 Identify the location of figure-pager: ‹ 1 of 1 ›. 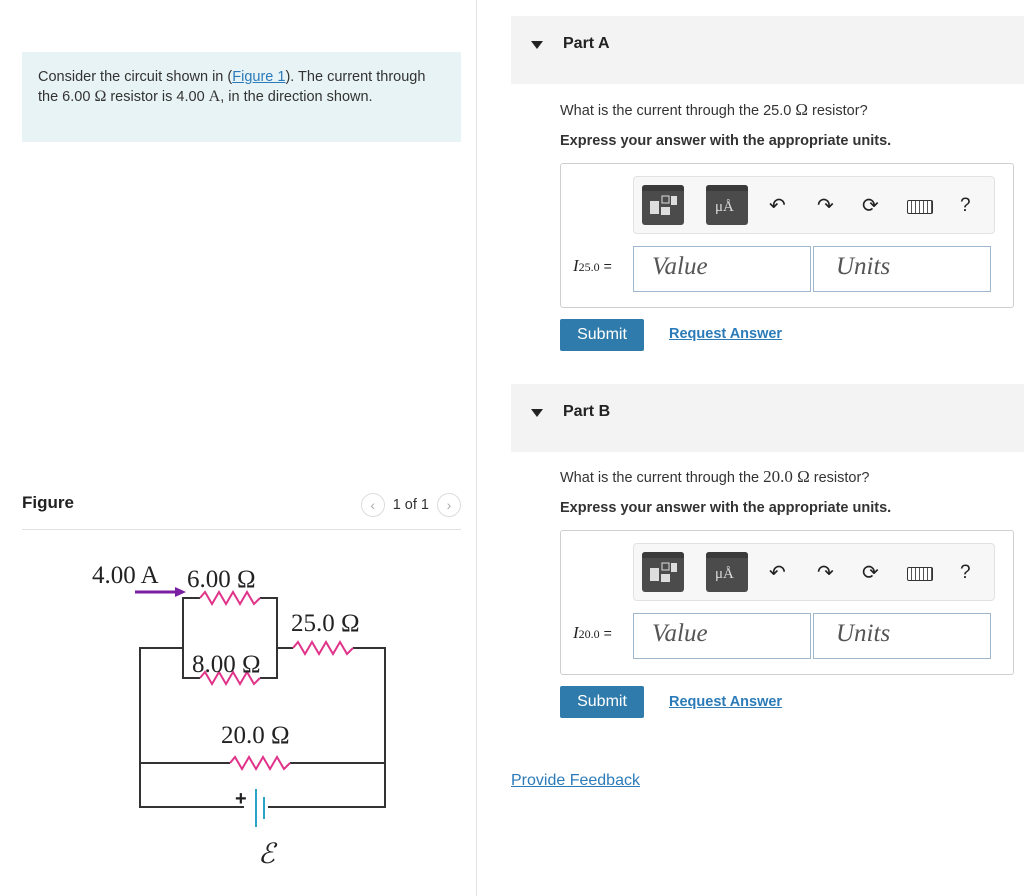
(410, 505).